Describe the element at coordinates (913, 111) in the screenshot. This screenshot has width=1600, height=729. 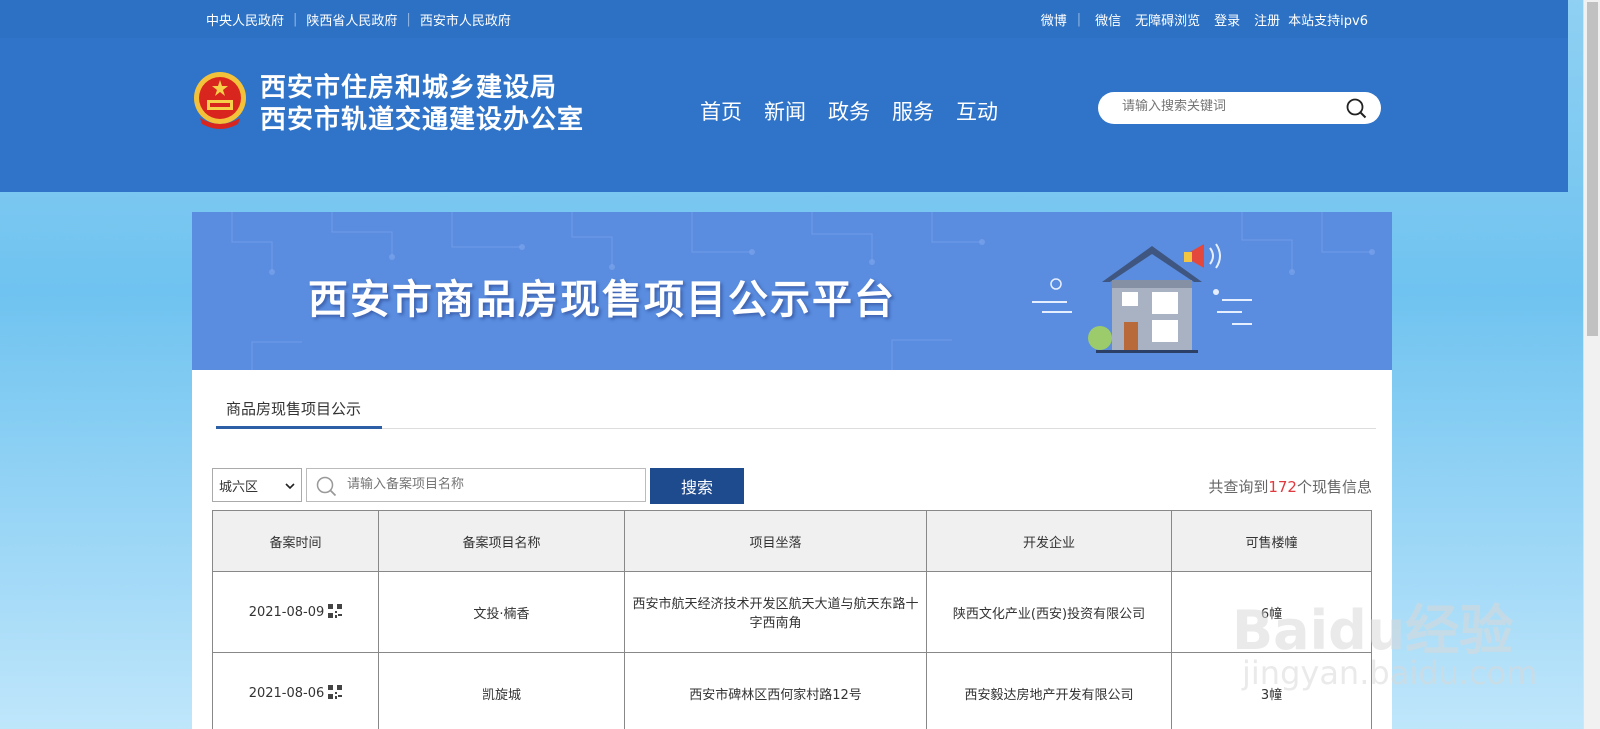
I see `nav-services: 服务` at that location.